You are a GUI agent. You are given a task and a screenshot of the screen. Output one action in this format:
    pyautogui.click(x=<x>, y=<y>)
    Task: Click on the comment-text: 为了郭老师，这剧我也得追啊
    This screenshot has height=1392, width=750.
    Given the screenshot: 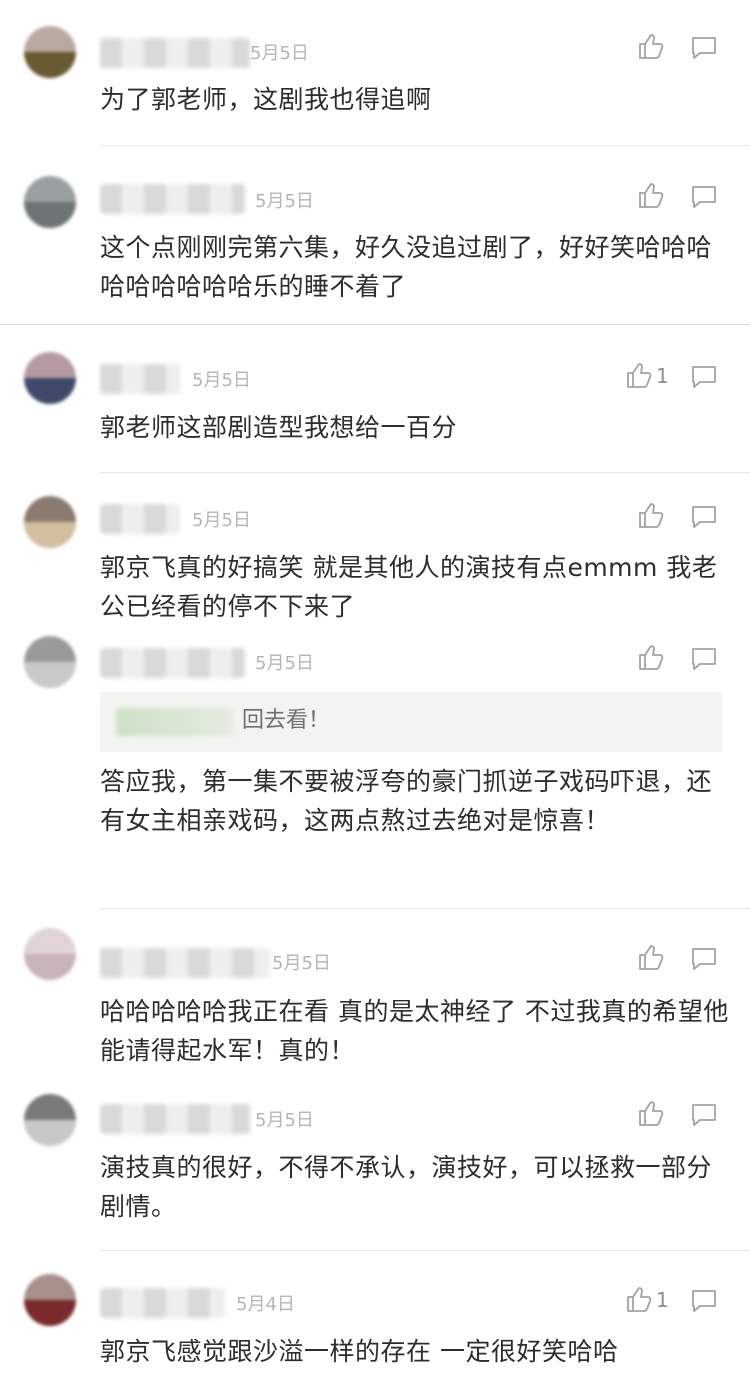 What is the action you would take?
    pyautogui.click(x=266, y=99)
    